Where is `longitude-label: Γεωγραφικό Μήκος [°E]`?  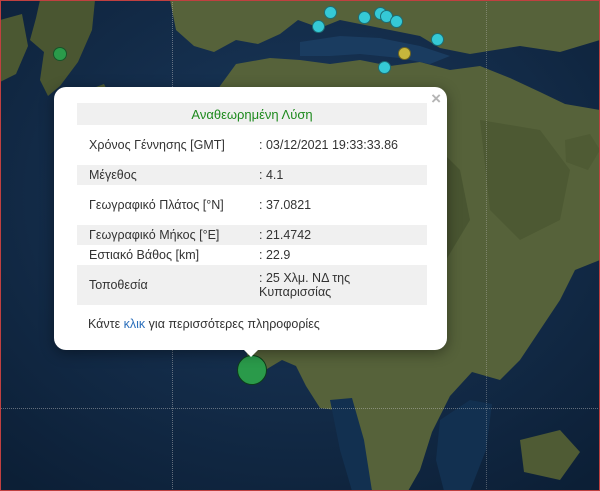
longitude-label: Γεωγραφικό Μήκος [°E] is located at coordinates (161, 235).